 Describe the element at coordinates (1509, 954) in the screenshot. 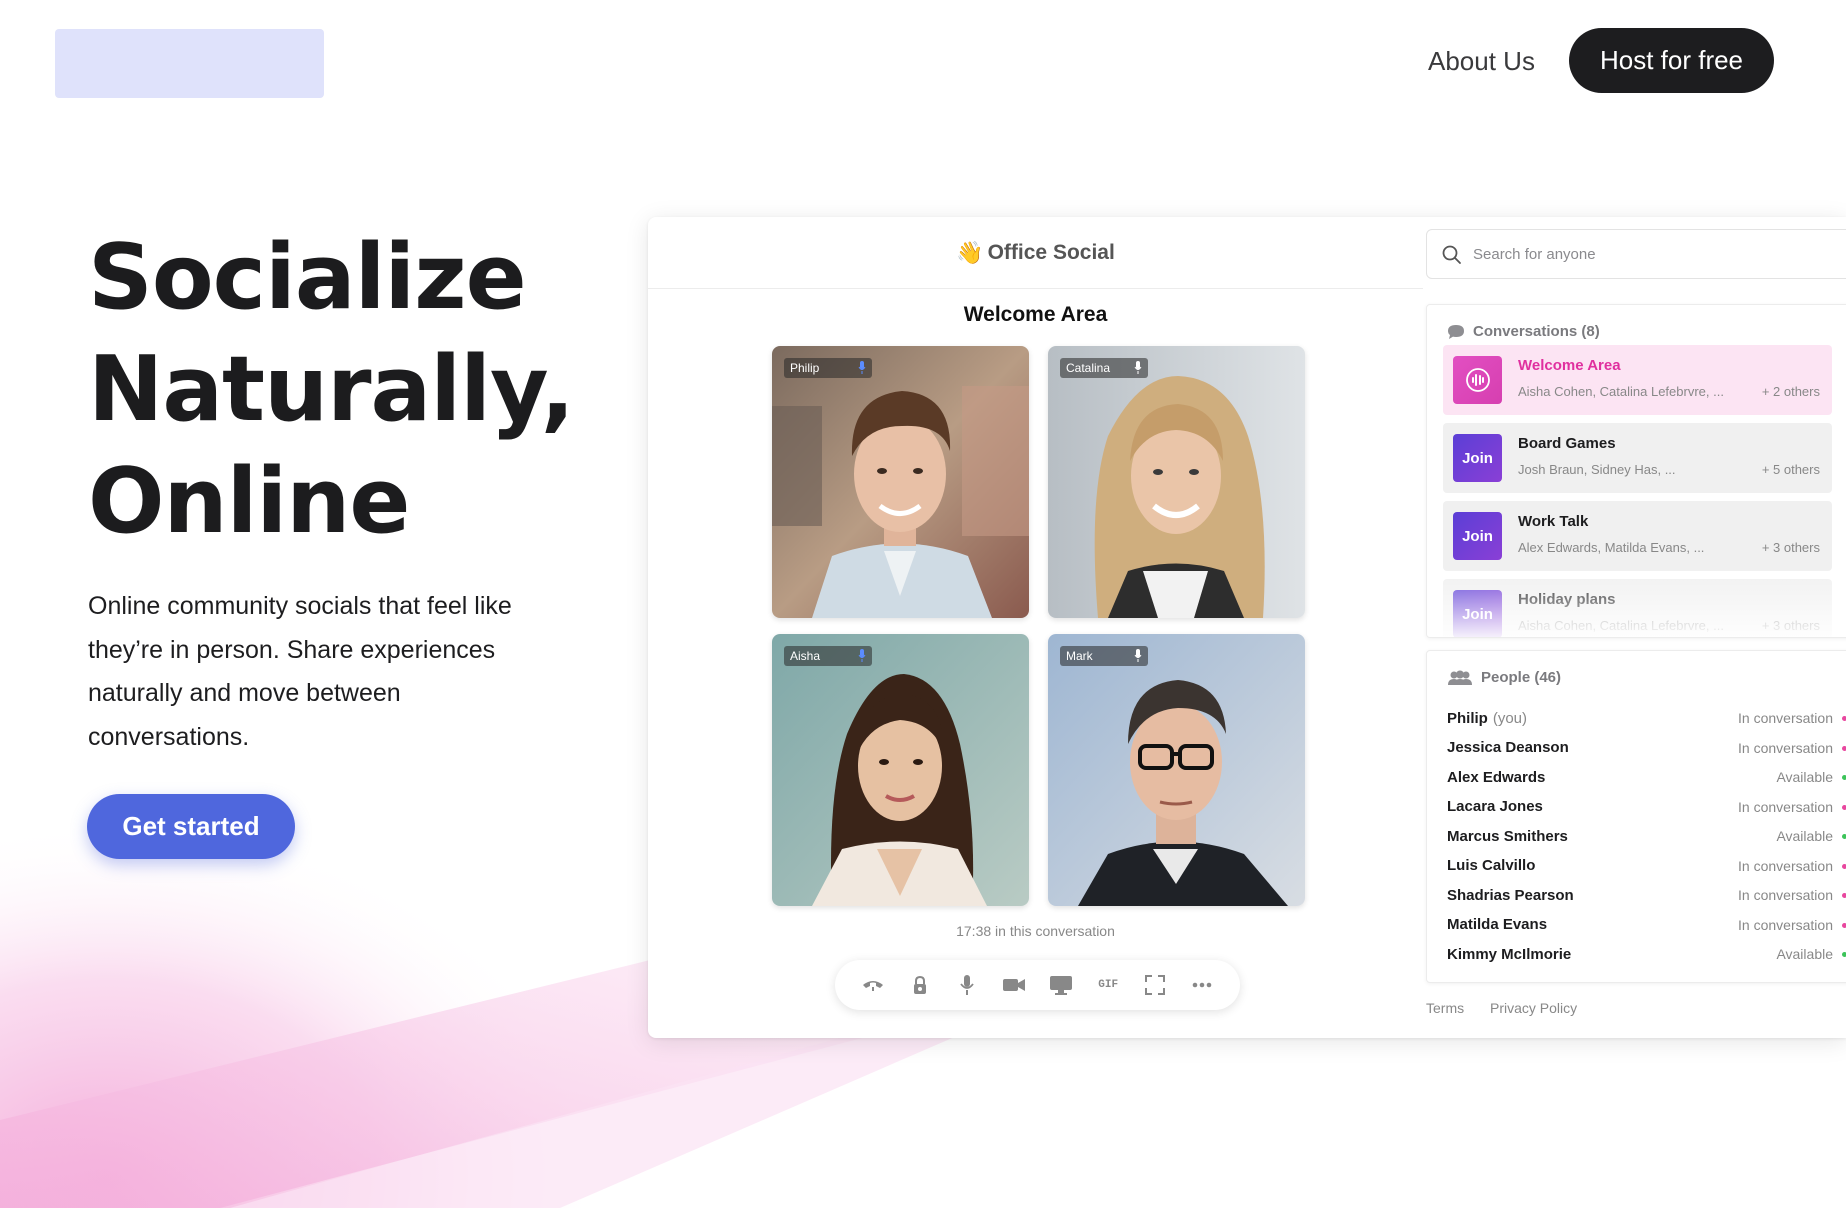

I see `person-name: Kimmy McIlmorie` at that location.